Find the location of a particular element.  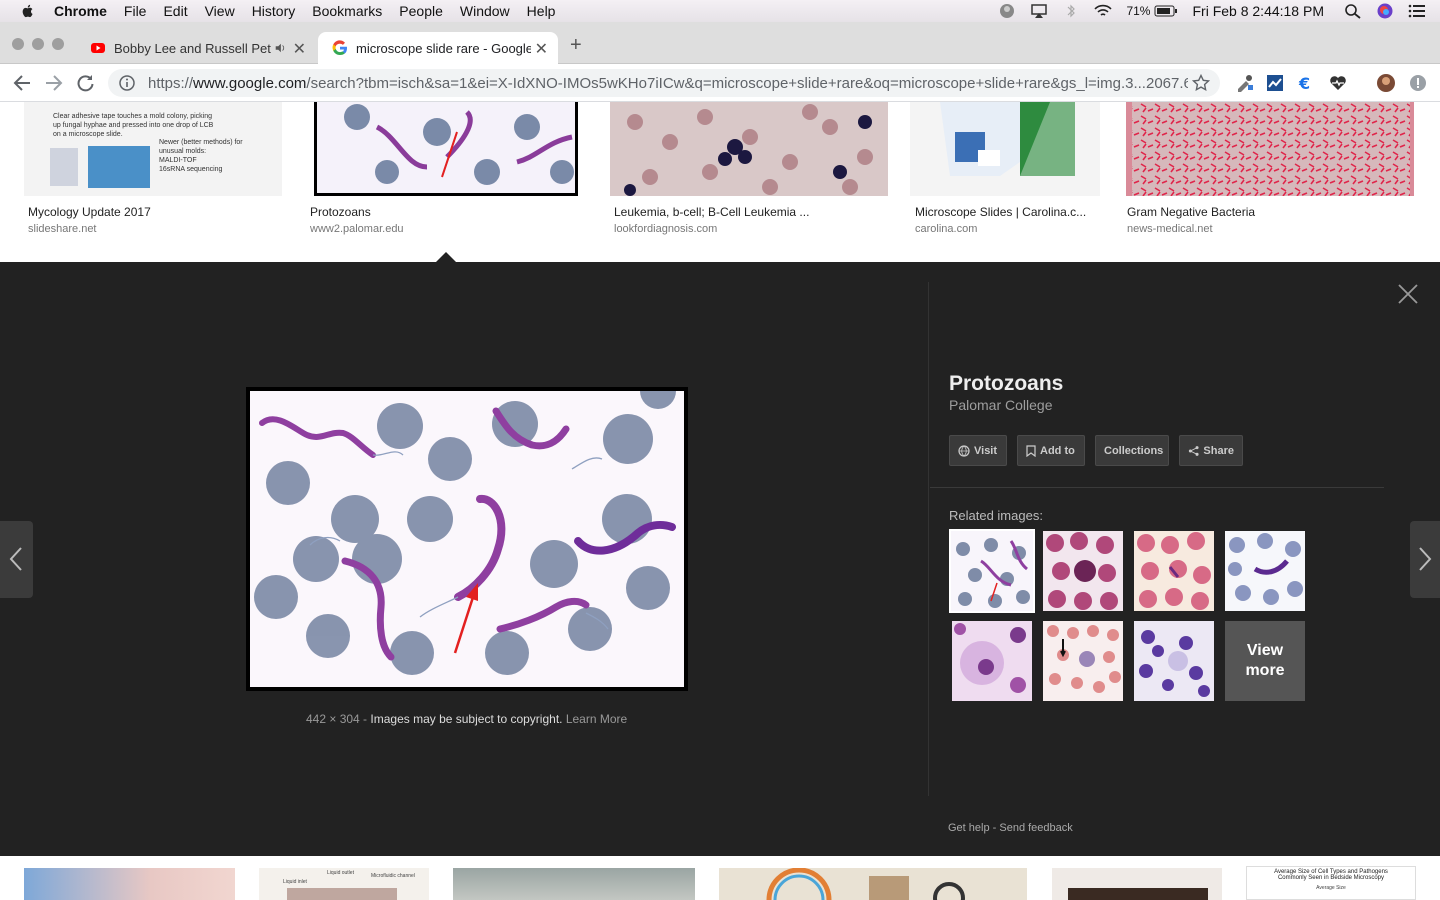

result-image-carolina is located at coordinates (1005, 149).